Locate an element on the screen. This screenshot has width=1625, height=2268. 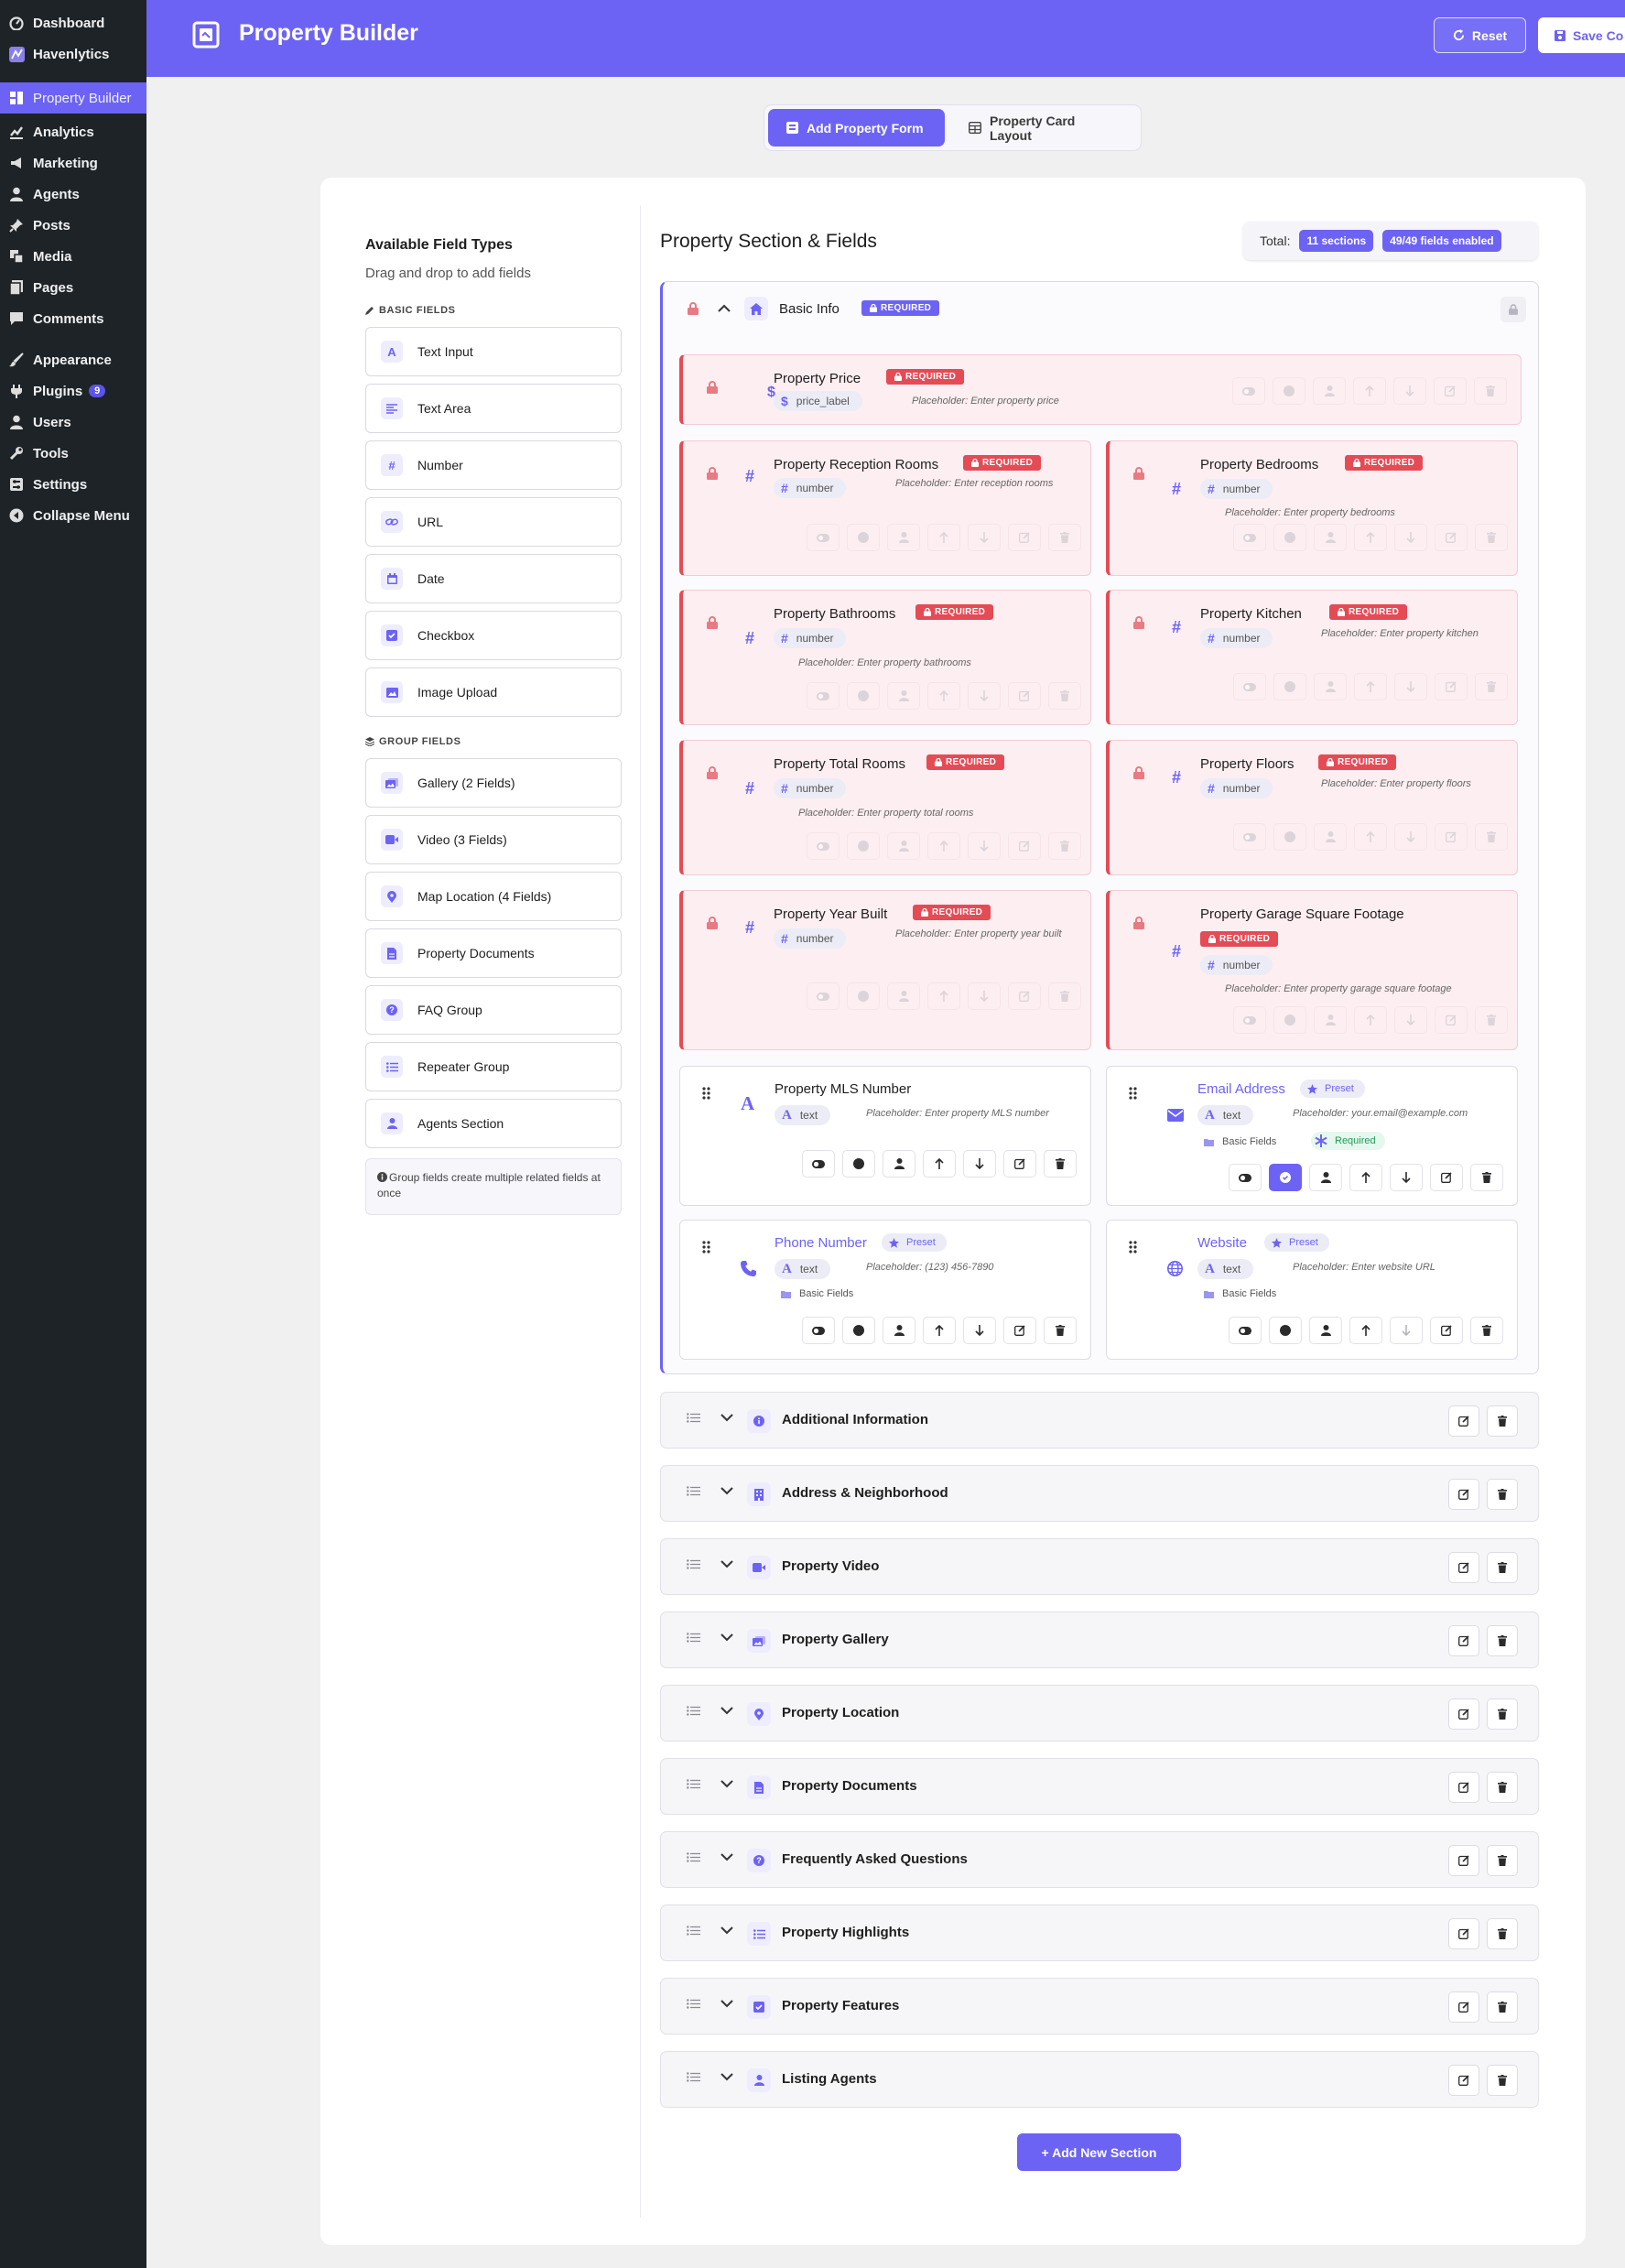
add-new-section-button: + Add New Section is located at coordinates (1099, 2152).